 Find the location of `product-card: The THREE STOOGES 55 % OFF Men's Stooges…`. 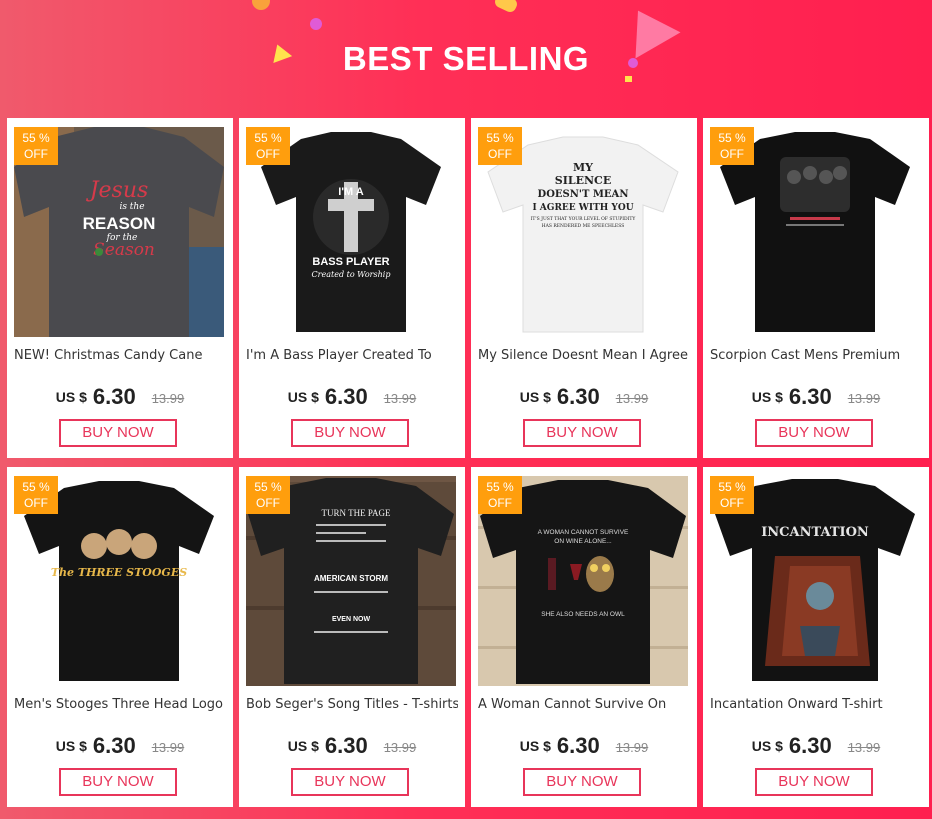

product-card: The THREE STOOGES 55 % OFF Men's Stooges… is located at coordinates (120, 637).